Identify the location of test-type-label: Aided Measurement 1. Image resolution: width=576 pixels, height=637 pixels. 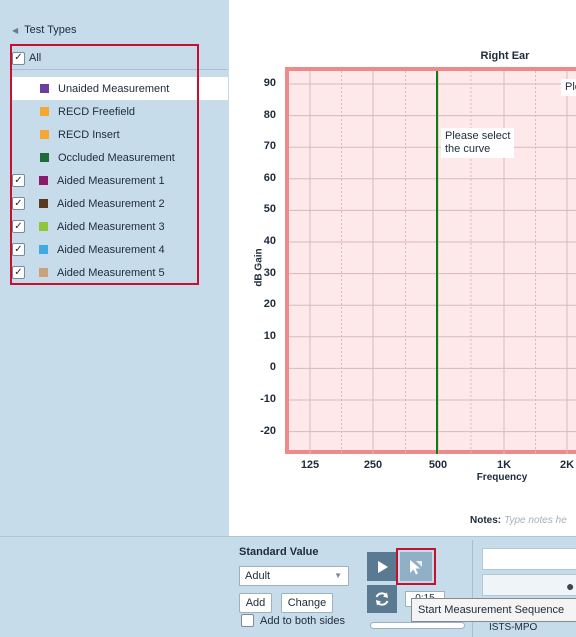
(111, 180).